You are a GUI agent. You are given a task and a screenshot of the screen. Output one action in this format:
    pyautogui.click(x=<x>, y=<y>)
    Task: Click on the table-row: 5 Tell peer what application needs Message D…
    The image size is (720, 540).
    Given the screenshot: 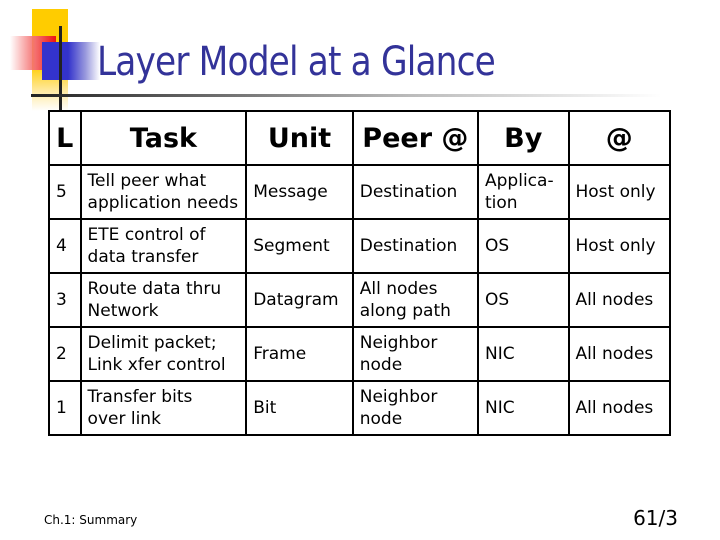 What is the action you would take?
    pyautogui.click(x=359, y=192)
    